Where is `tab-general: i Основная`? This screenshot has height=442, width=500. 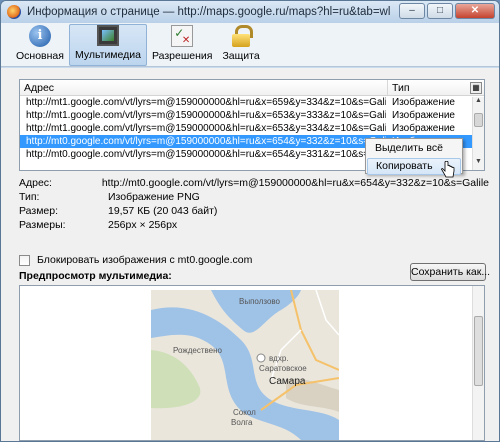
tab-general: i Основная is located at coordinates (40, 45).